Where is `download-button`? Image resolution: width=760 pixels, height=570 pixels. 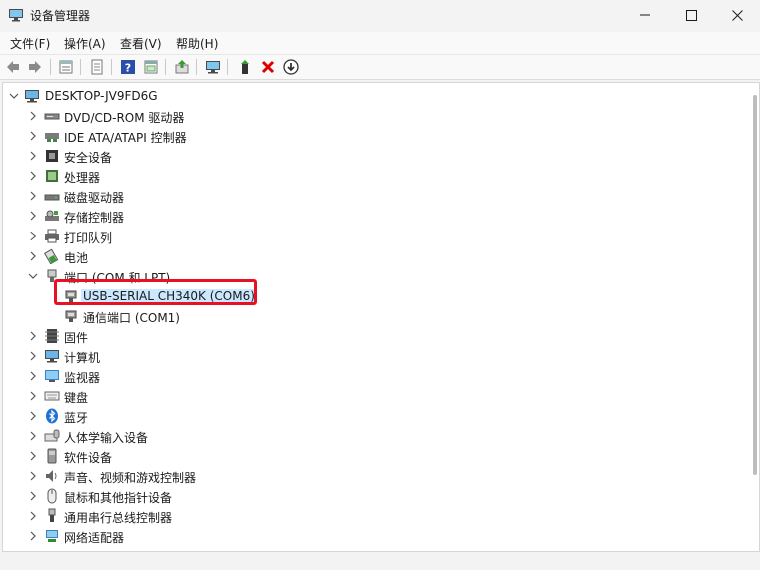
download-button is located at coordinates (291, 67).